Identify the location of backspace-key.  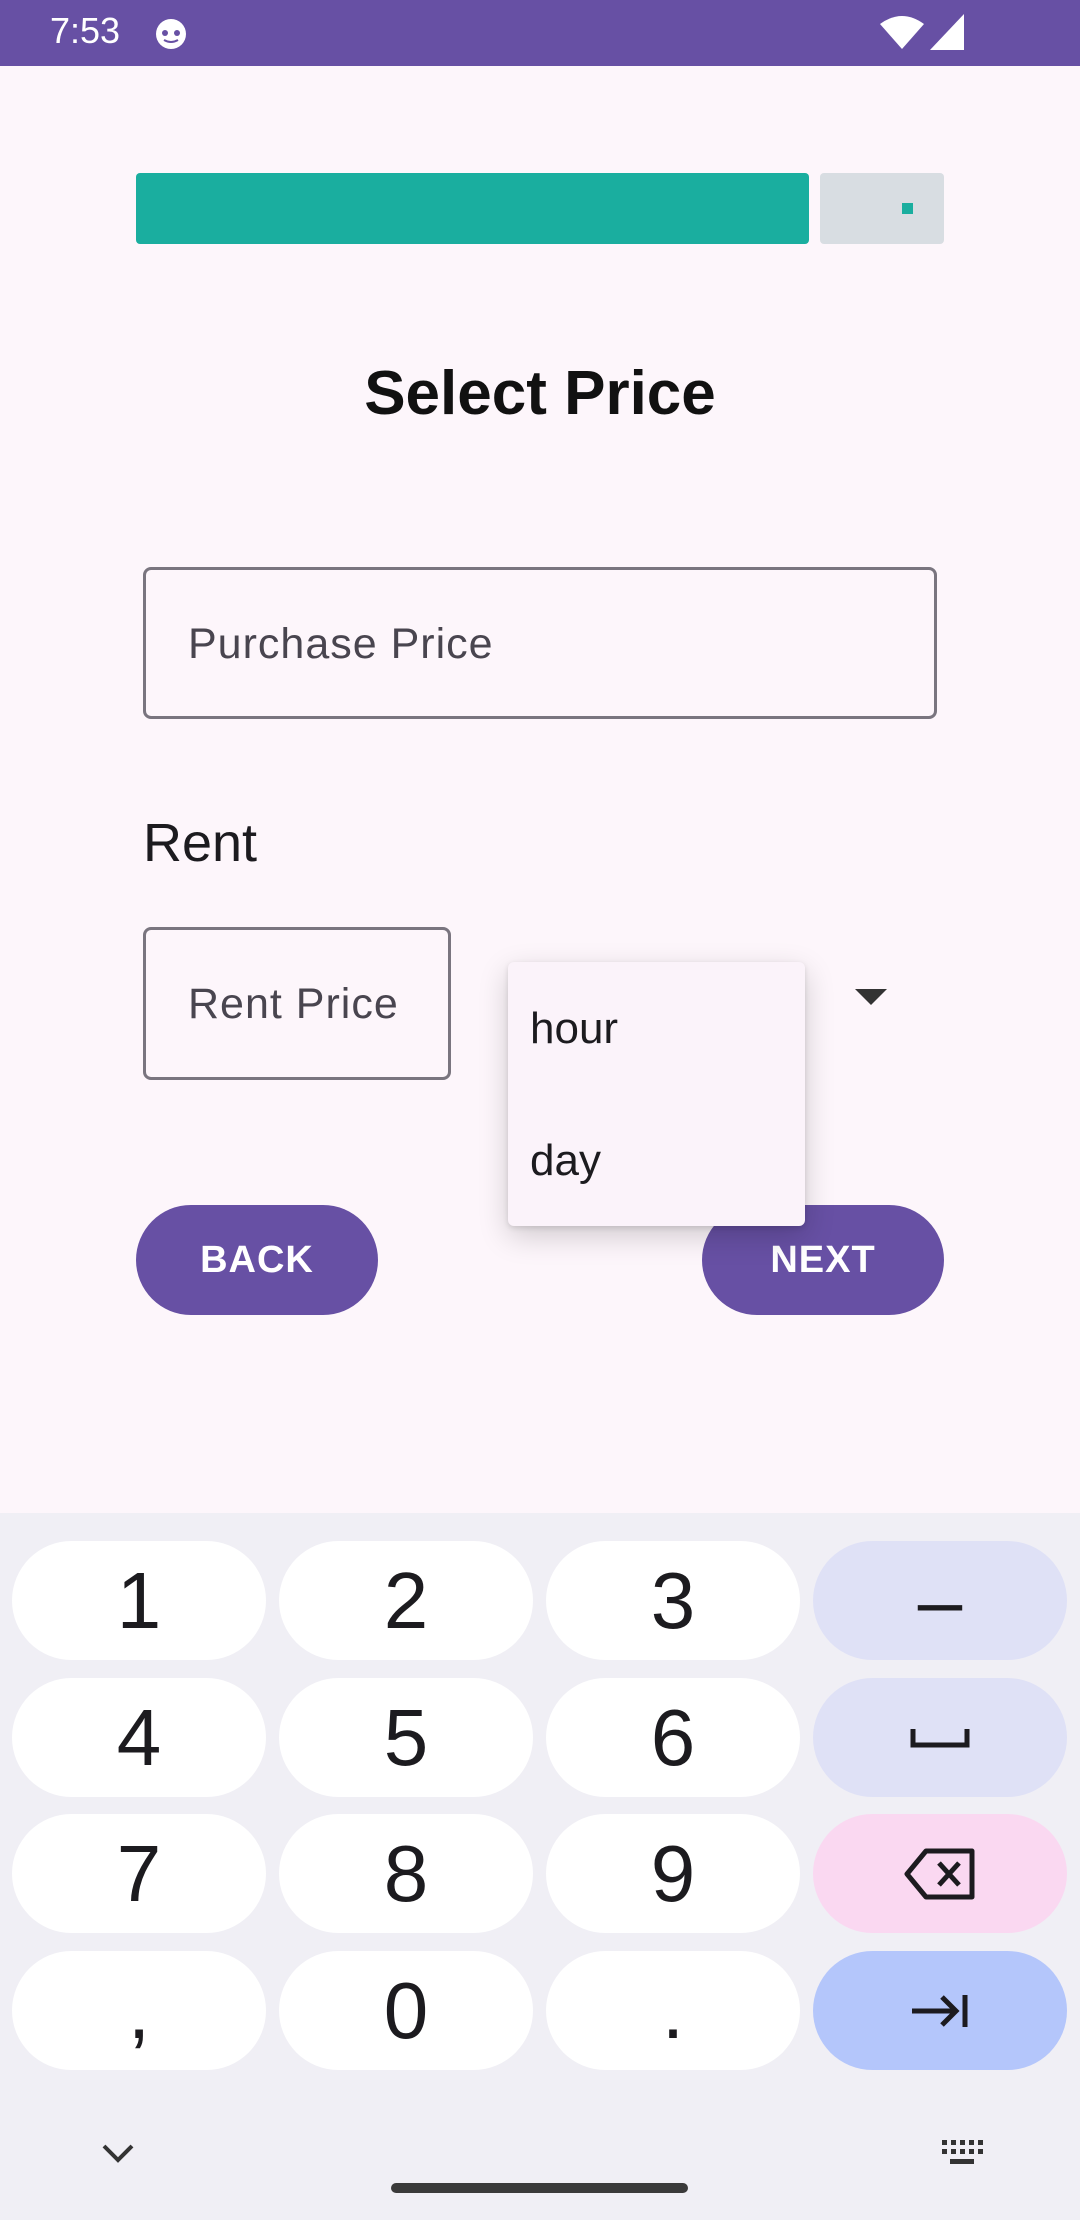
(940, 1873).